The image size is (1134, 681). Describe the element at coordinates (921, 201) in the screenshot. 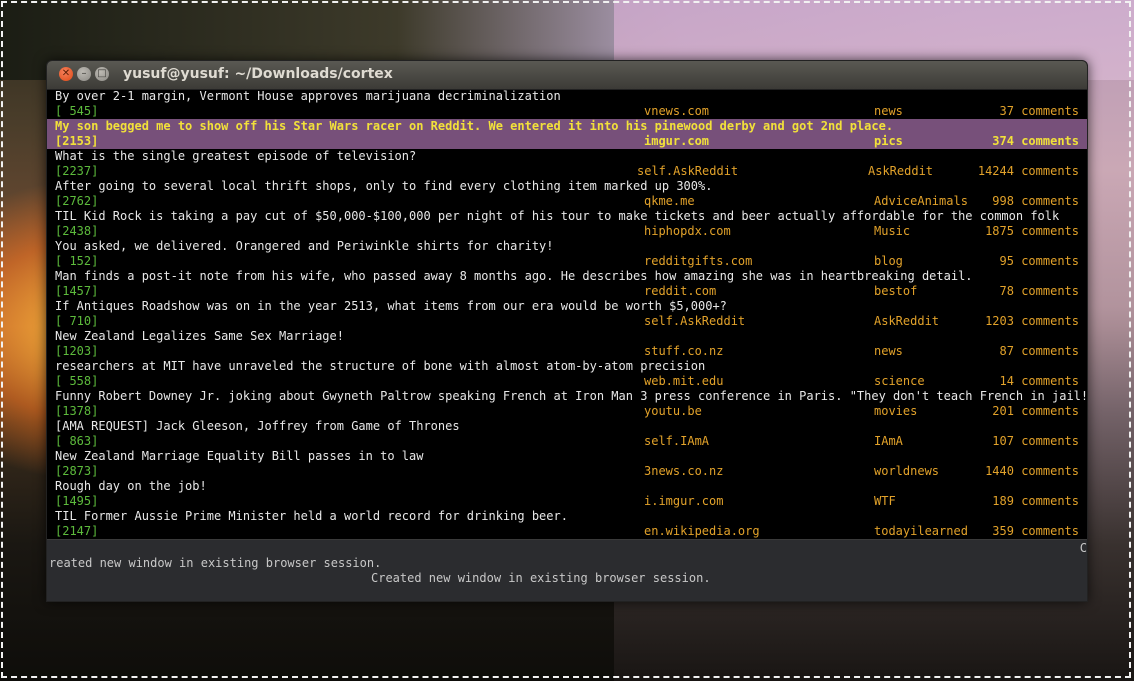

I see `story-subreddit: AdviceAnimals` at that location.